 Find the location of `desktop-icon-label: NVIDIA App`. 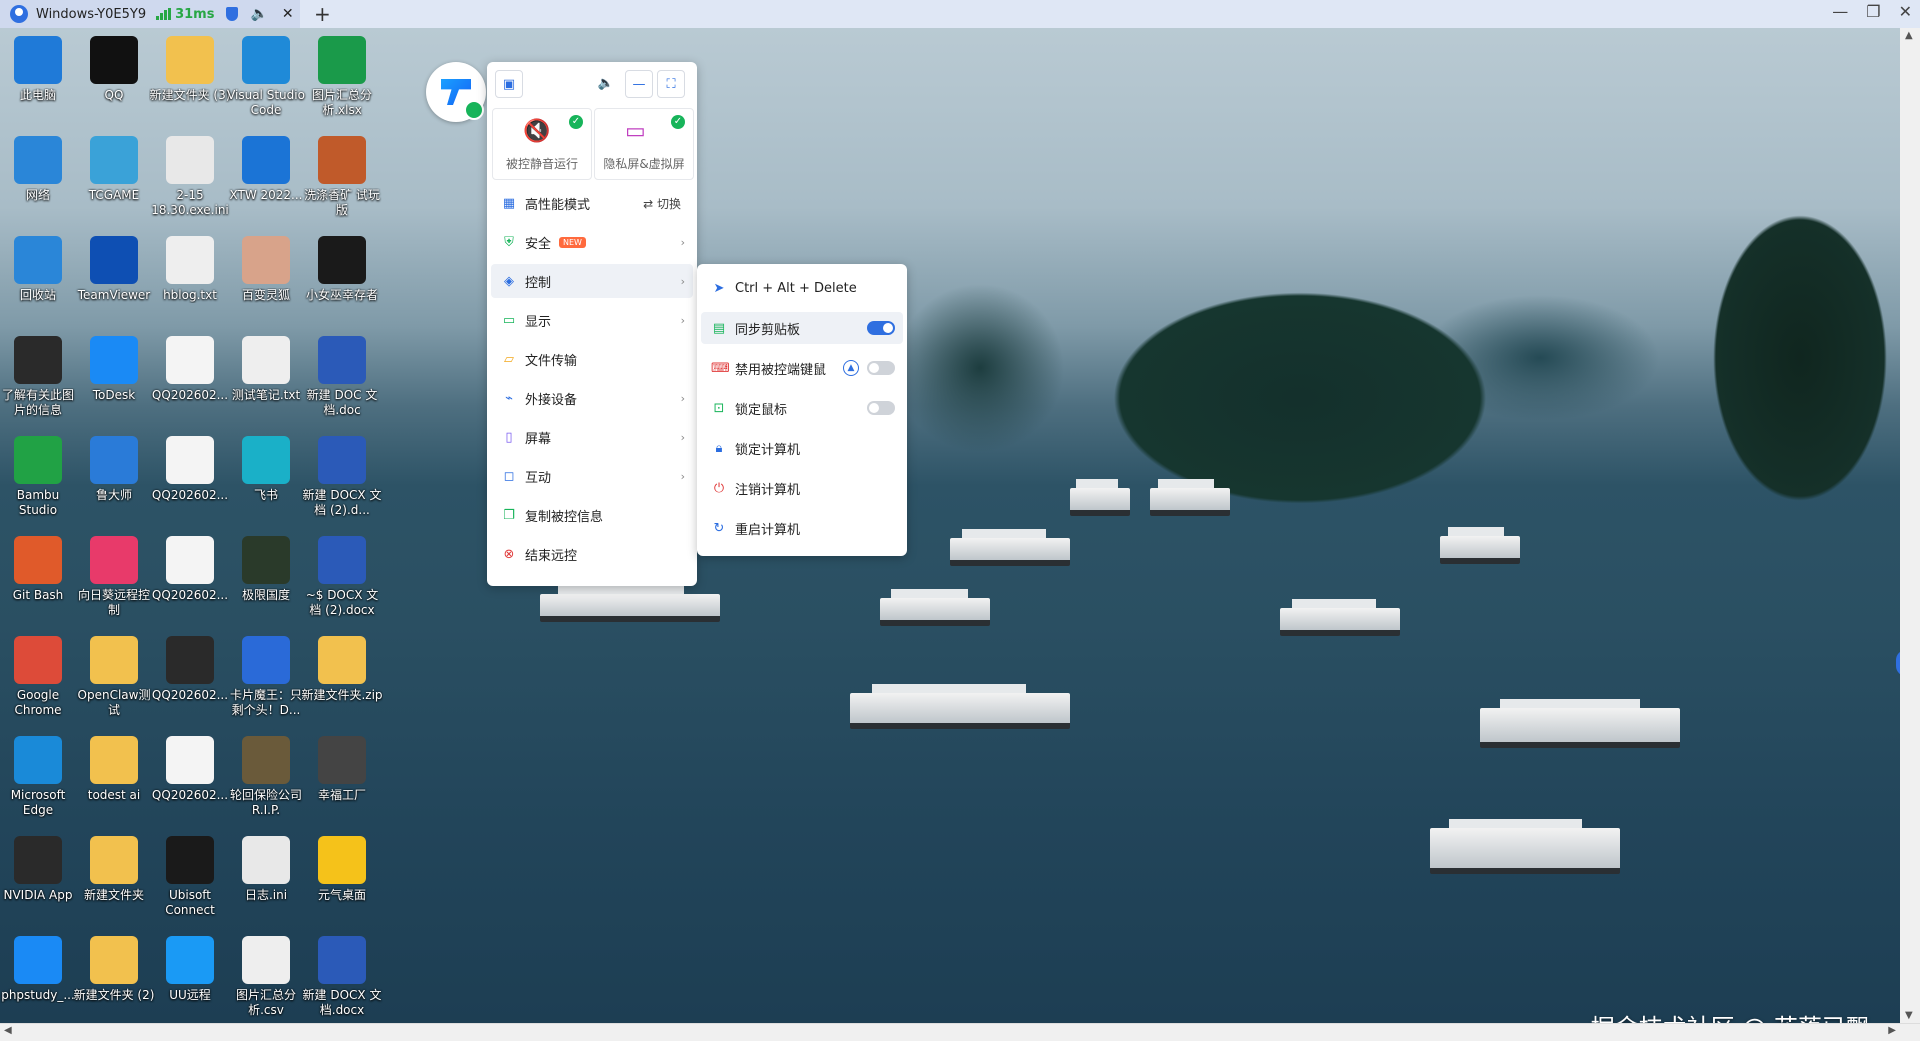

desktop-icon-label: NVIDIA App is located at coordinates (38, 895).